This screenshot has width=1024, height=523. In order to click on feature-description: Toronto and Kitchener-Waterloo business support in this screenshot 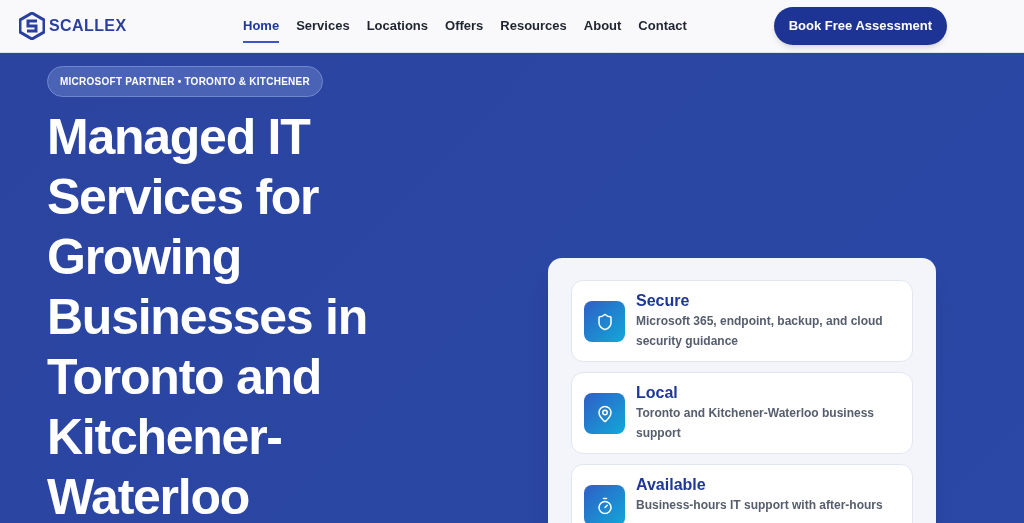, I will do `click(755, 423)`.